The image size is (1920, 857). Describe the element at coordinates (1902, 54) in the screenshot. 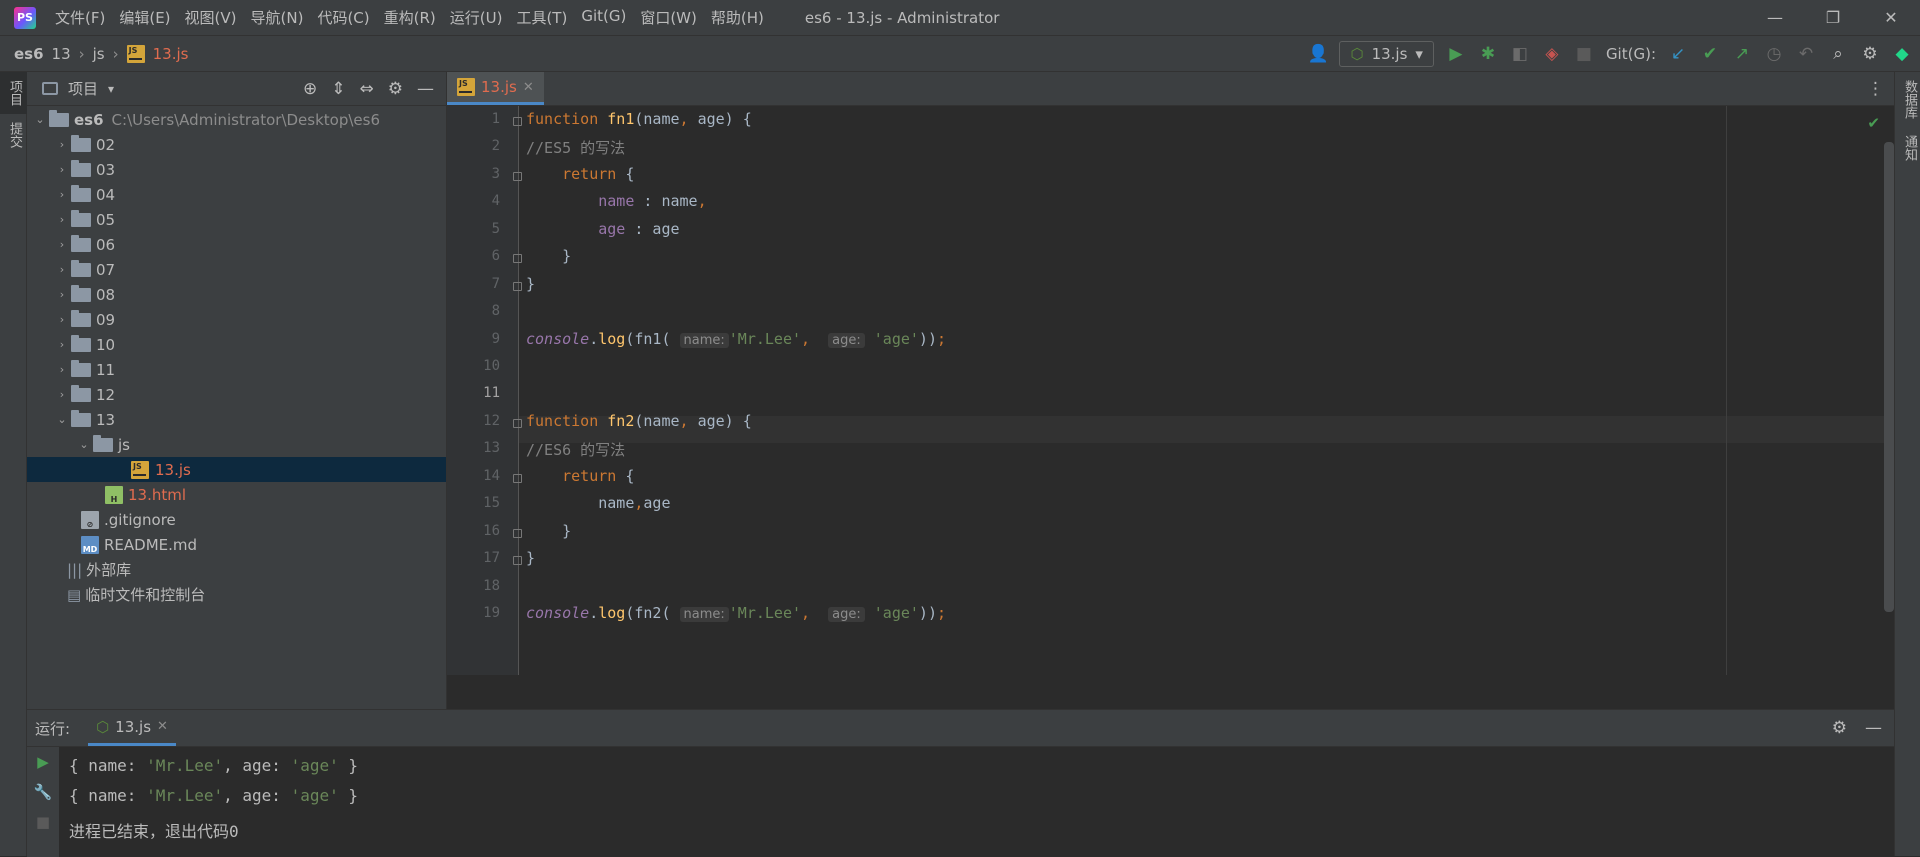

I see `jetbrains-icon: ◆` at that location.